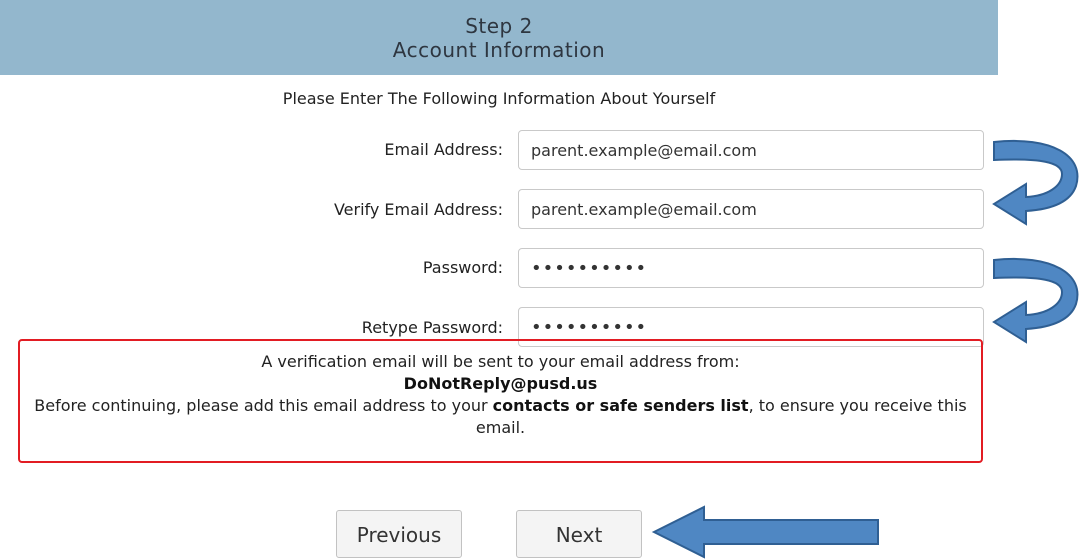 The image size is (1085, 559). What do you see at coordinates (499, 49) in the screenshot?
I see `step-title: Account Information` at bounding box center [499, 49].